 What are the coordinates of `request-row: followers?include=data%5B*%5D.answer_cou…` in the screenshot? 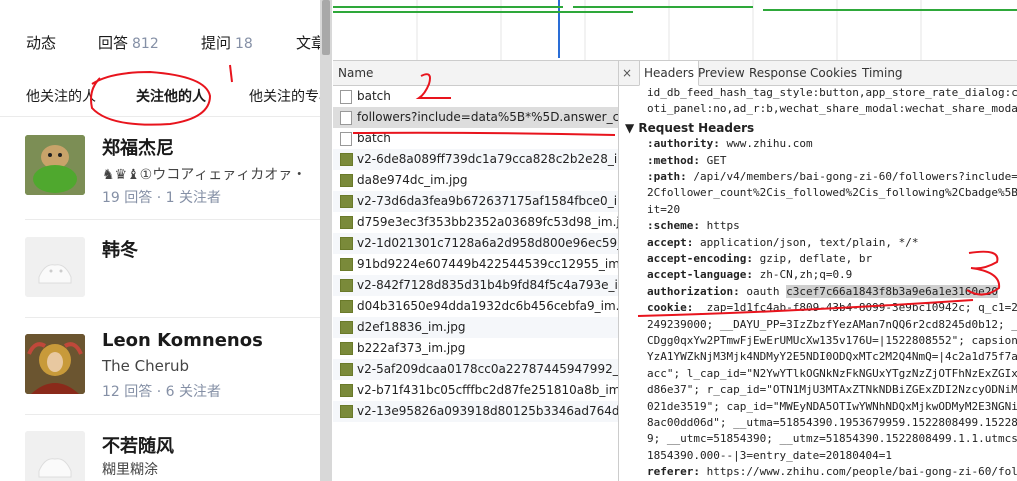 It's located at (475, 117).